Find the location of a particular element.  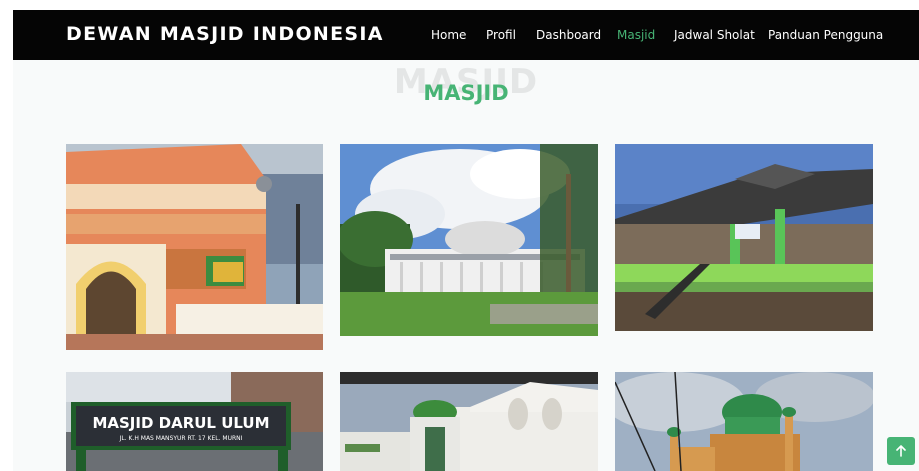

nav-item-profil: Profil is located at coordinates (501, 35).